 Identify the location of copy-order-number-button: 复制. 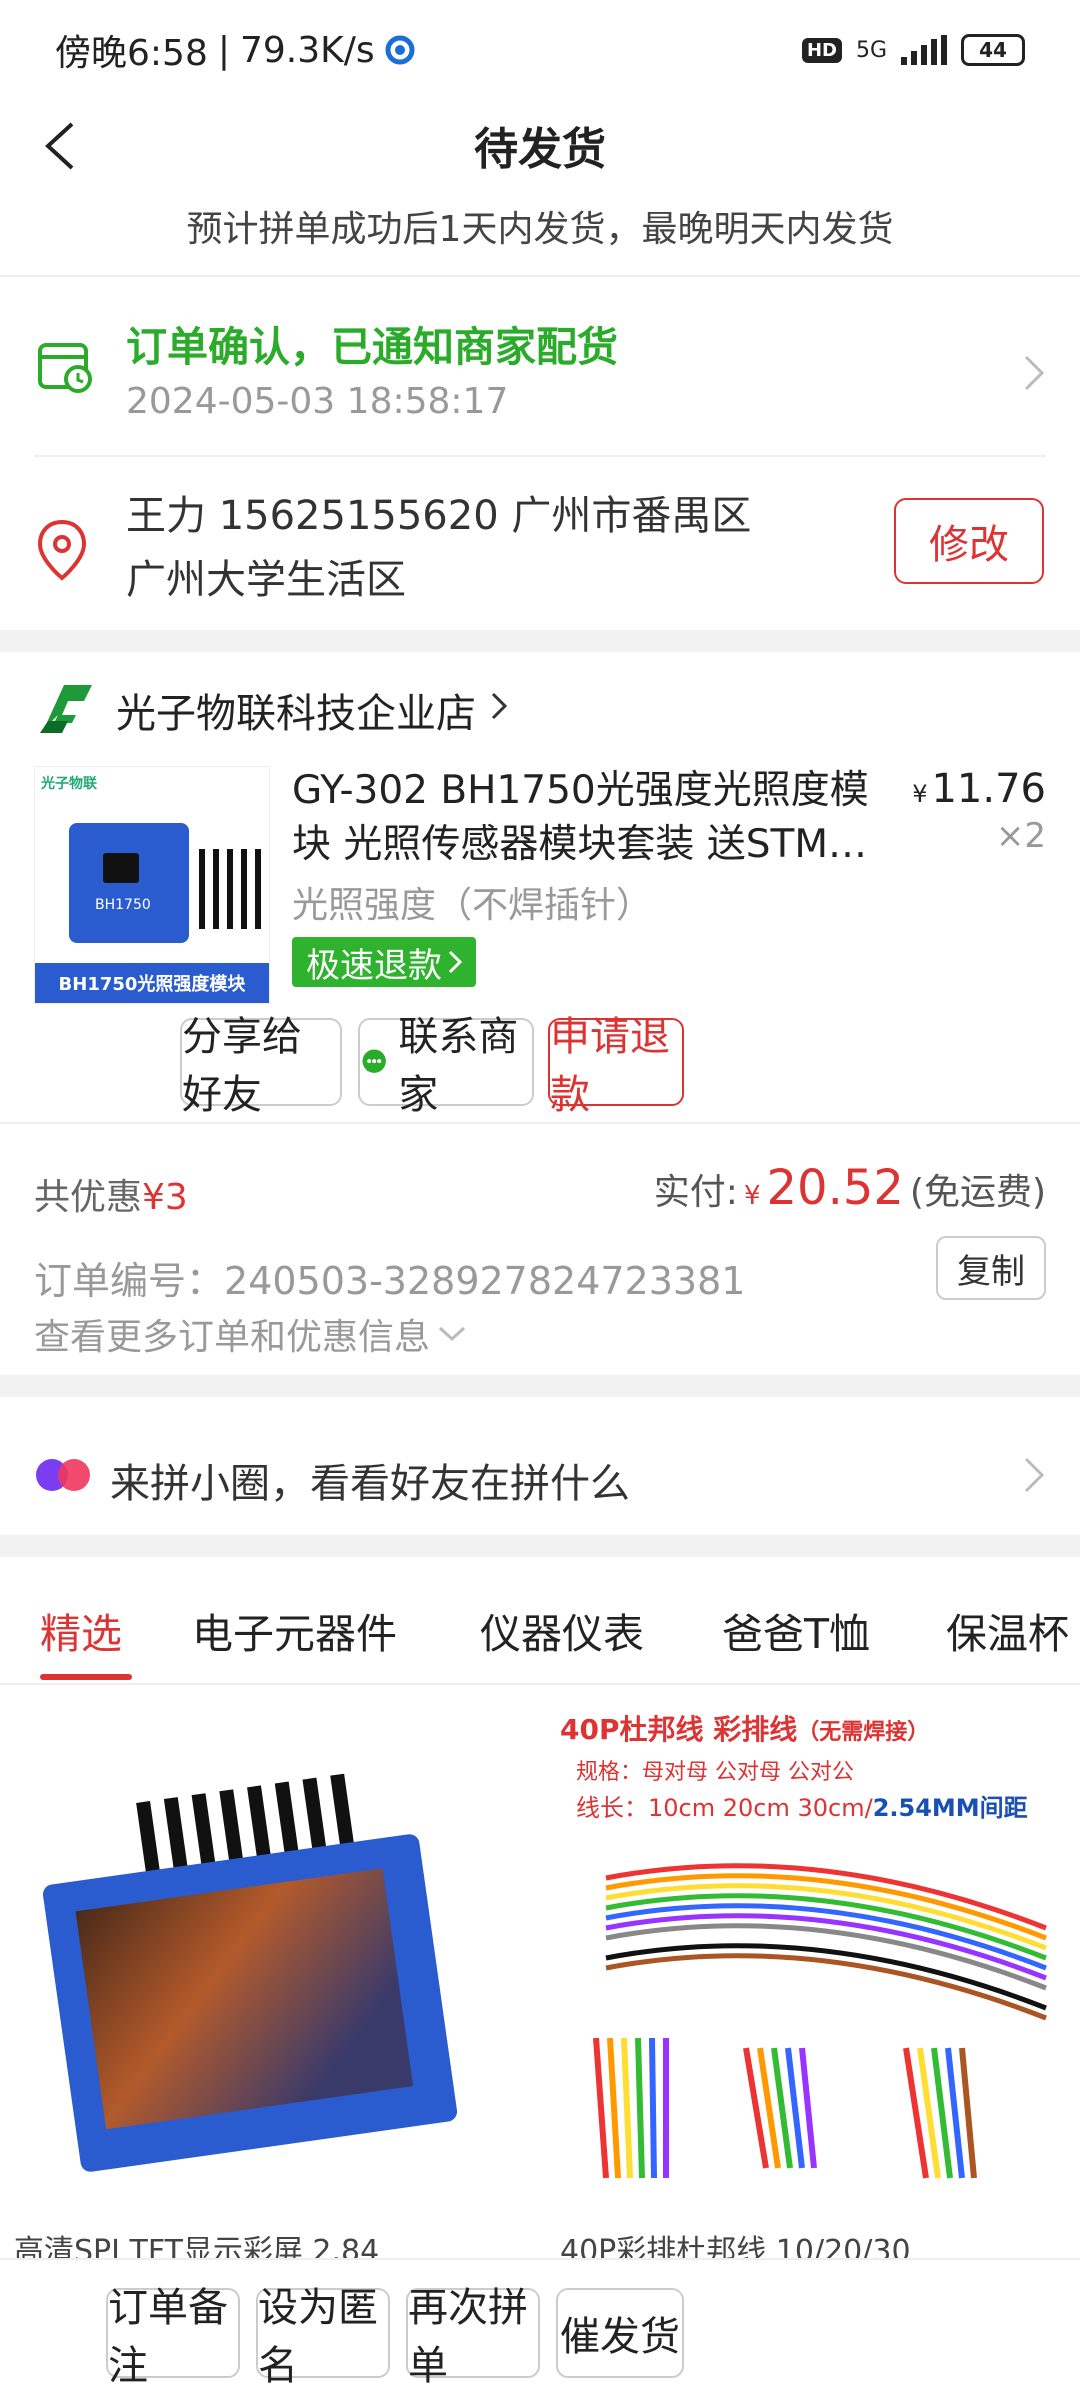
(991, 1268).